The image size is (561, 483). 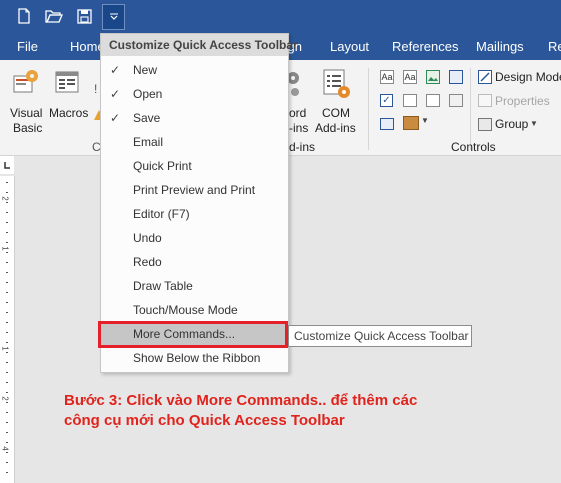 What do you see at coordinates (161, 214) in the screenshot?
I see `menu-item-label: Editor (F7)` at bounding box center [161, 214].